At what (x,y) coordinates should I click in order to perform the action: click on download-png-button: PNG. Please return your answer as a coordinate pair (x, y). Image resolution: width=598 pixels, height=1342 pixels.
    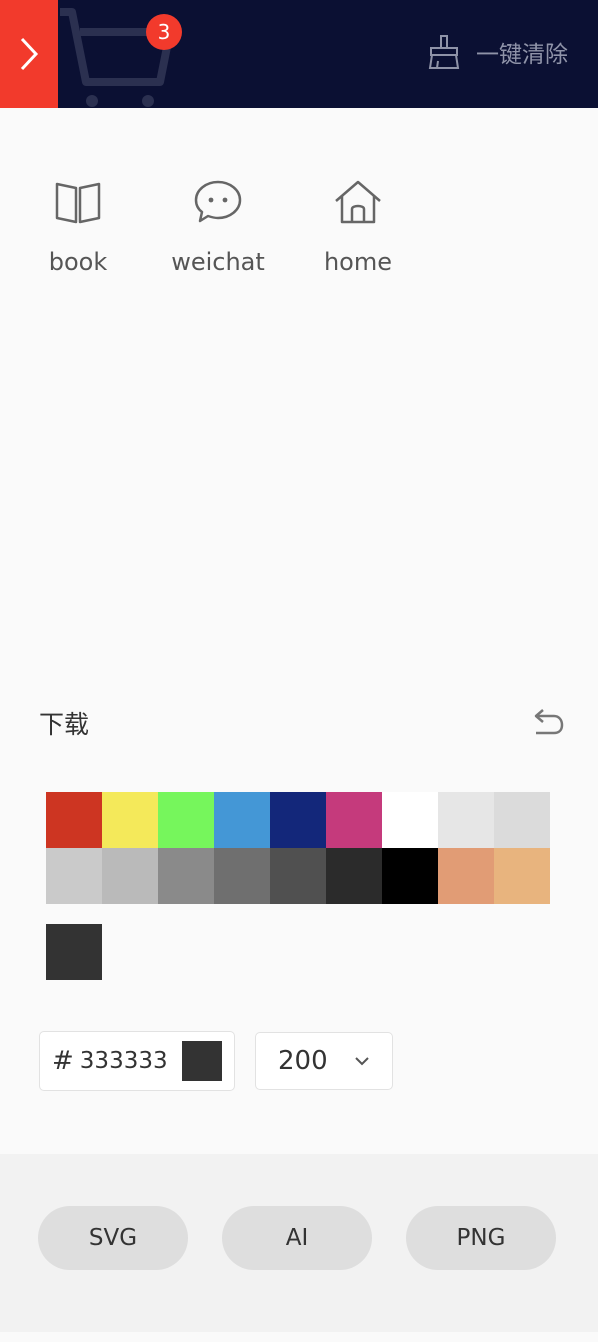
    Looking at the image, I should click on (481, 1238).